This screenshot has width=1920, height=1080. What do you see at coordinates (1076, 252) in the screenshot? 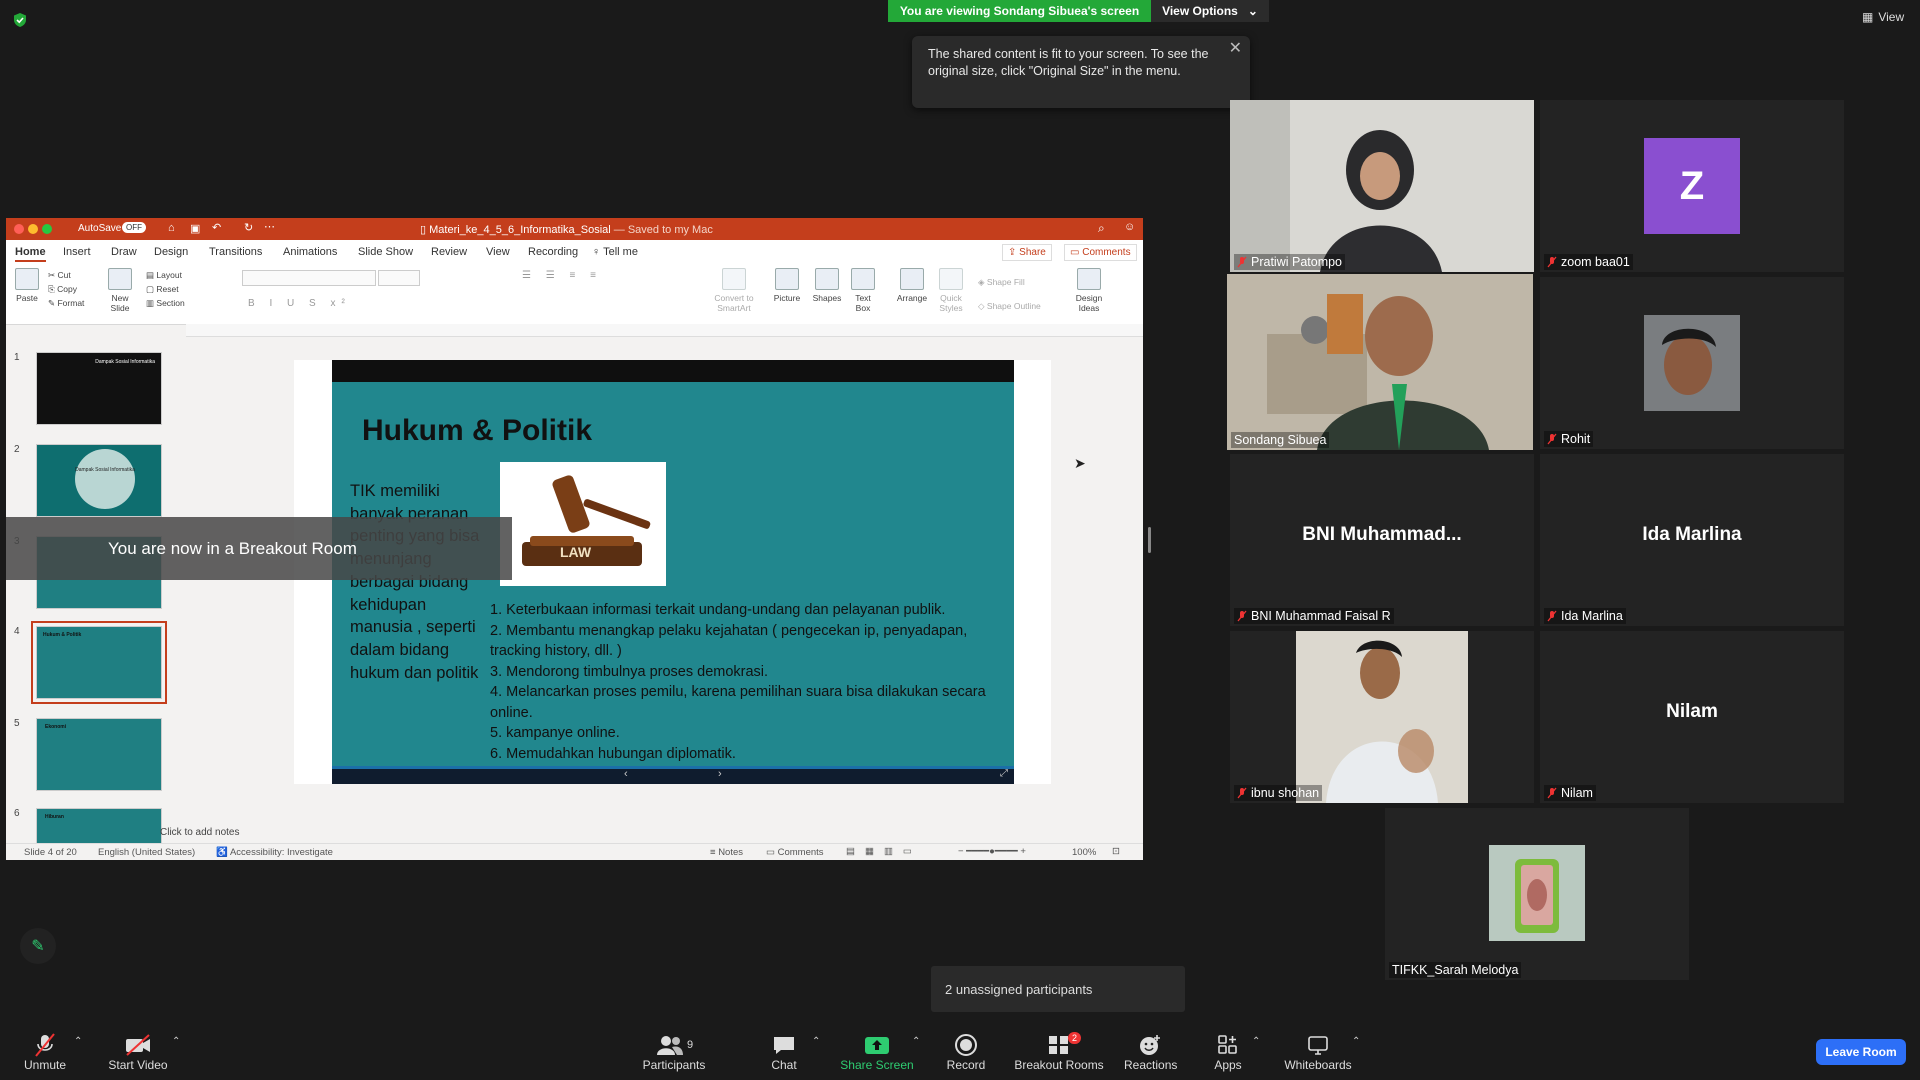
I see `comment-icon: ▭` at bounding box center [1076, 252].